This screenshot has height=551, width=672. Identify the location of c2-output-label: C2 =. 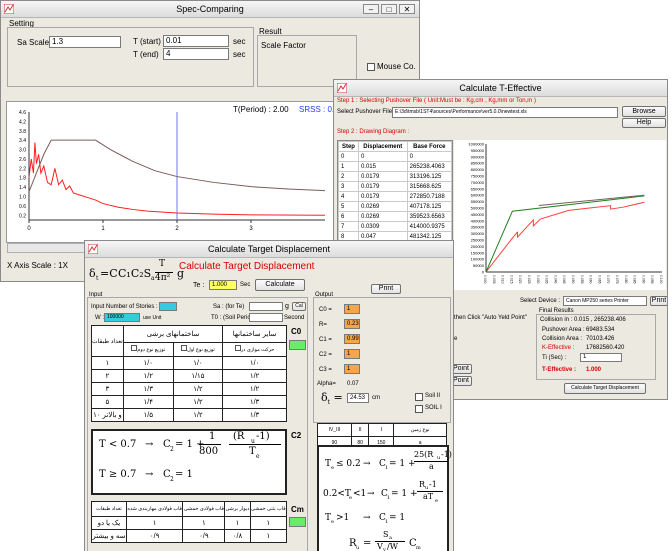
(325, 355).